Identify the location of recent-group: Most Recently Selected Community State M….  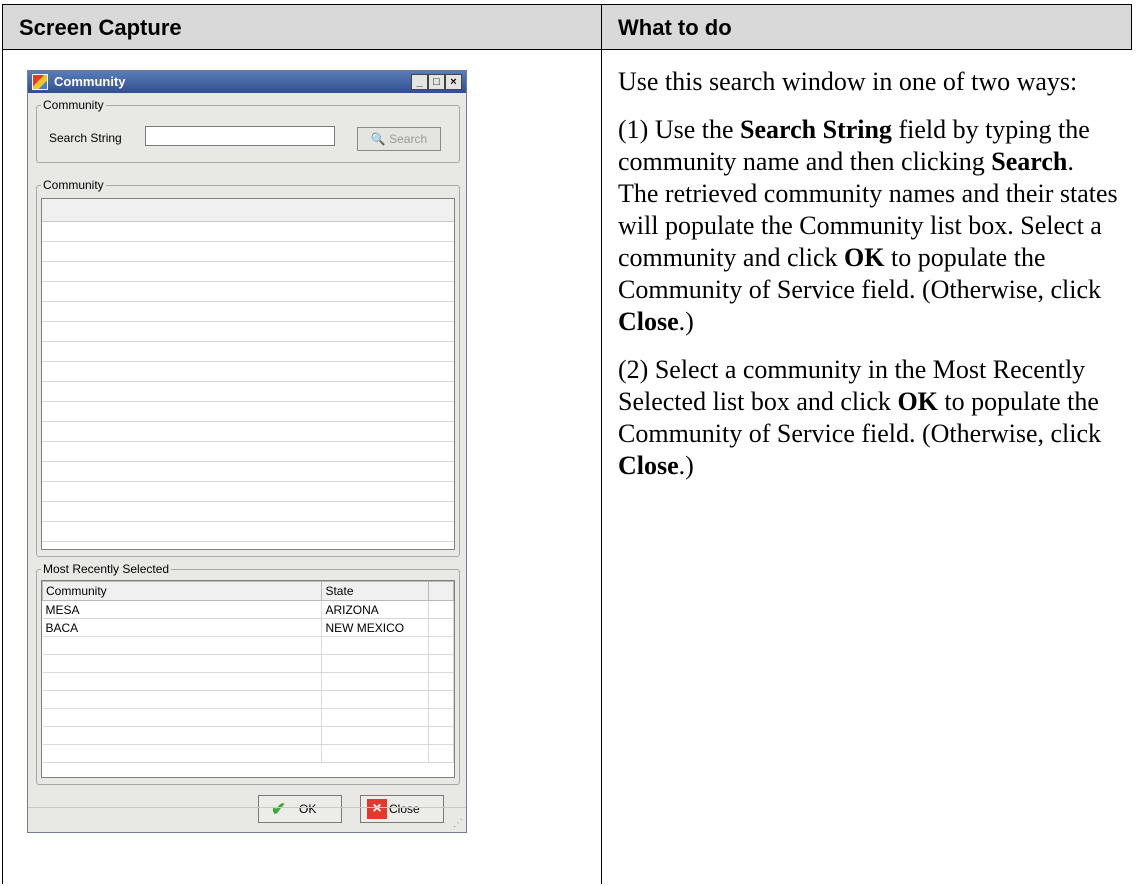
(248, 673).